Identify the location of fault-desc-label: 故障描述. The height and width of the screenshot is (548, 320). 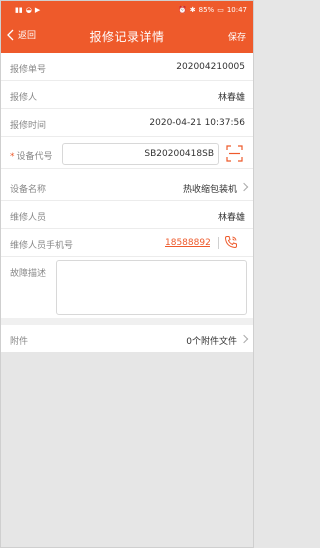
(28, 274).